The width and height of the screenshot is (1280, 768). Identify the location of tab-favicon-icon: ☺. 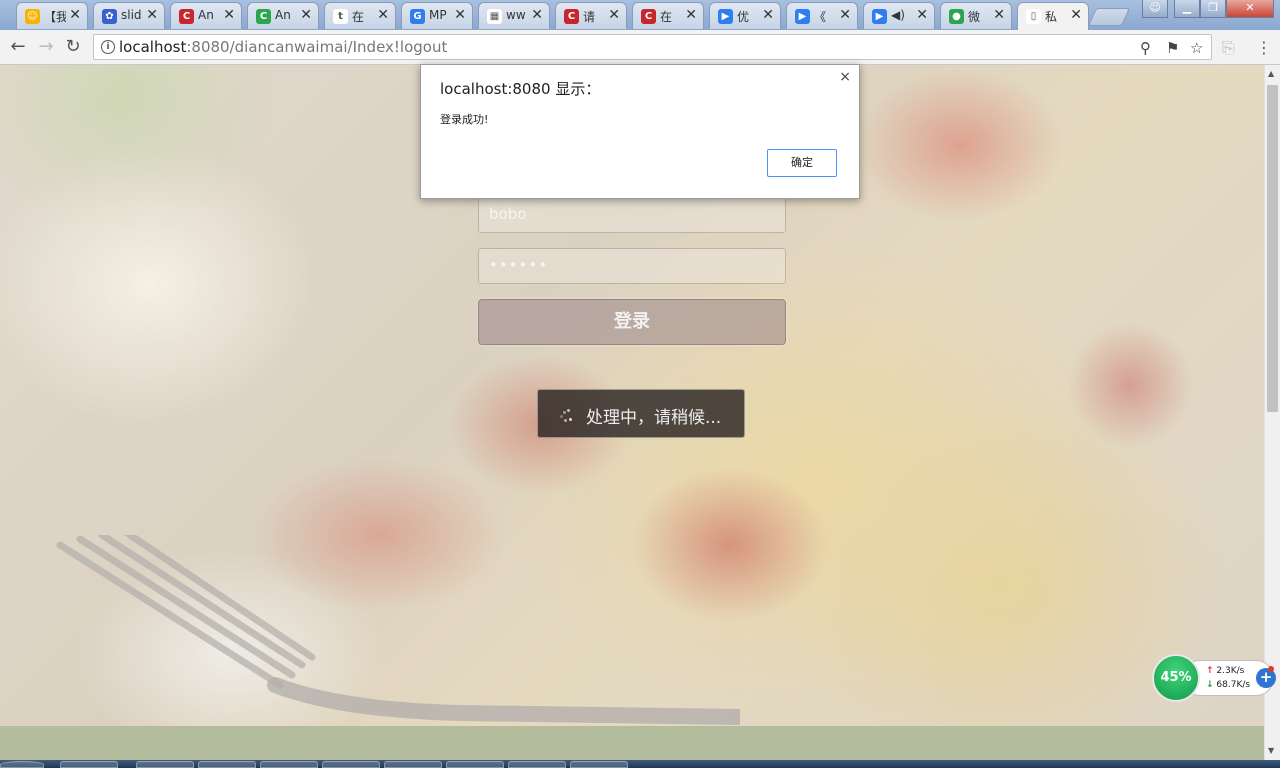
(32, 16).